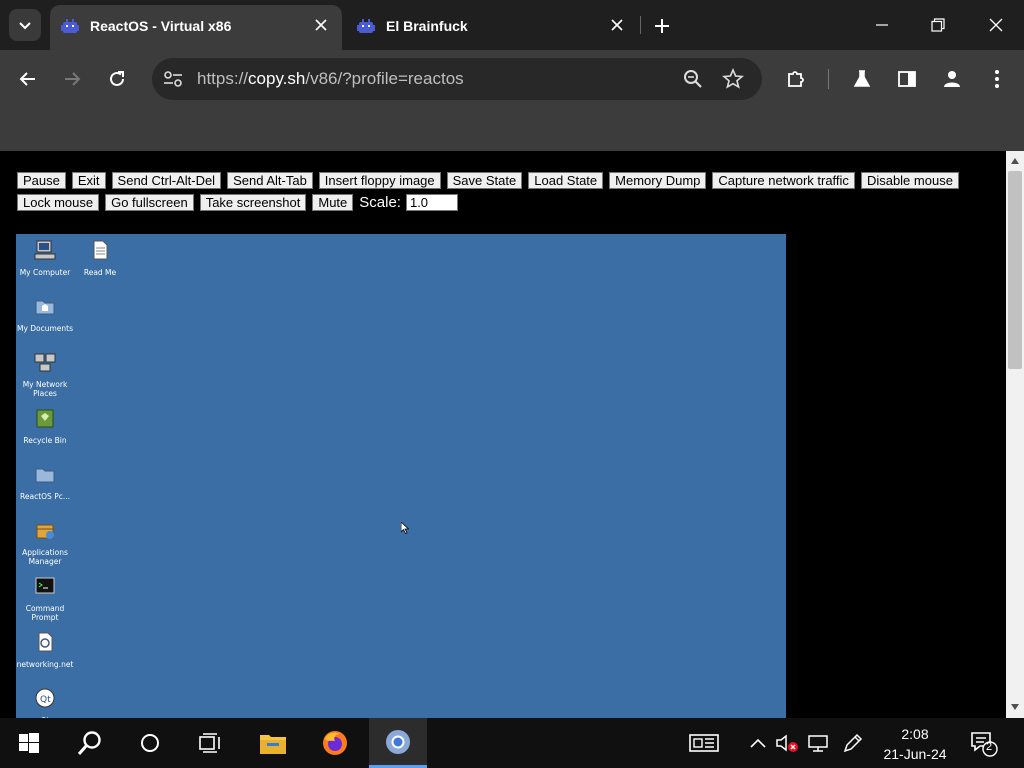 The width and height of the screenshot is (1024, 768). I want to click on folder-documents-icon, so click(45, 307).